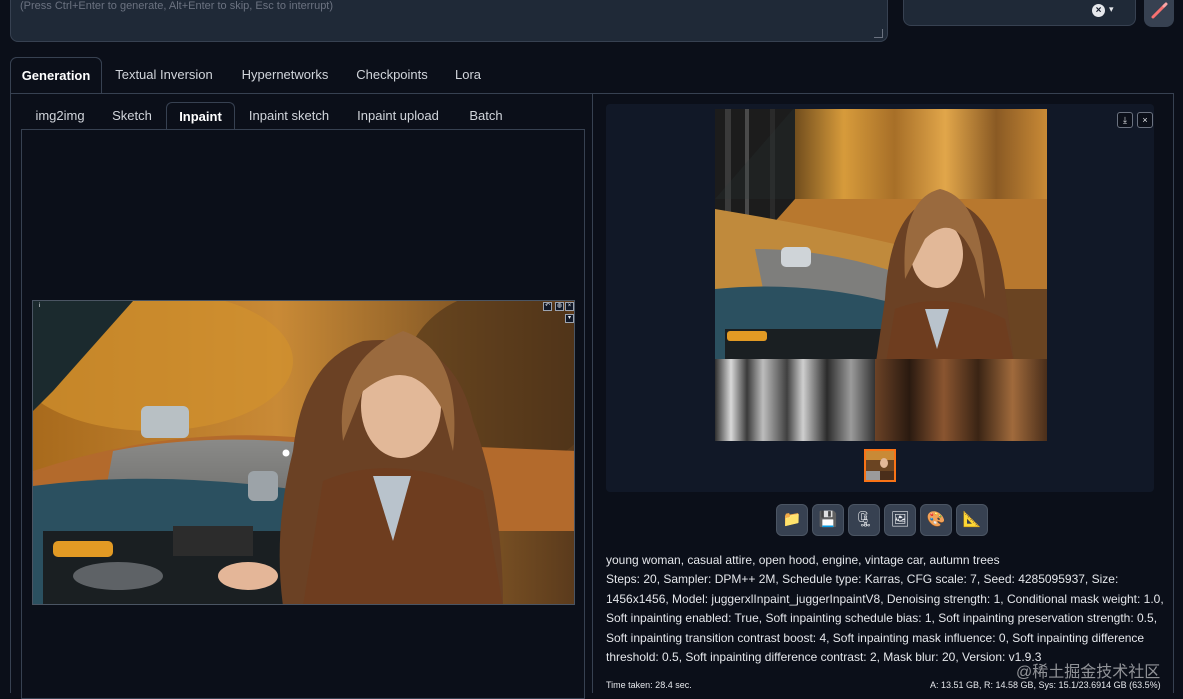  Describe the element at coordinates (878, 33) in the screenshot. I see `resize-grip` at that location.